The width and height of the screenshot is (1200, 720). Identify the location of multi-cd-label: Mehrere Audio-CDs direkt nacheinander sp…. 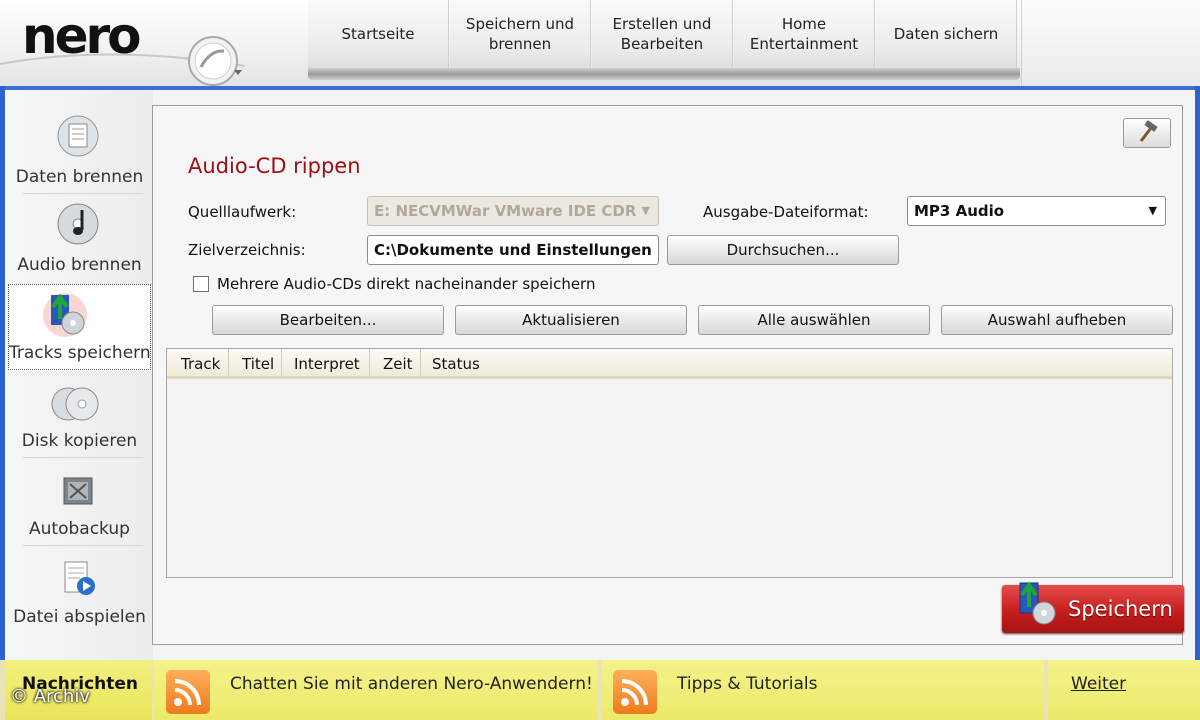
(406, 284).